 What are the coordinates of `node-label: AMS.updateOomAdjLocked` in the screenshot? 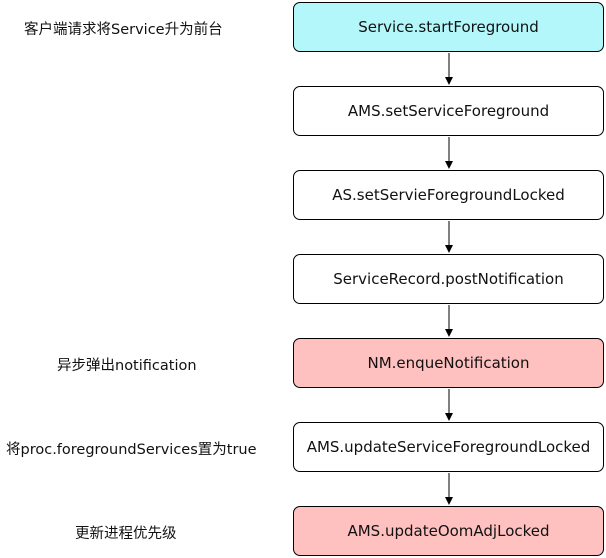 It's located at (448, 531).